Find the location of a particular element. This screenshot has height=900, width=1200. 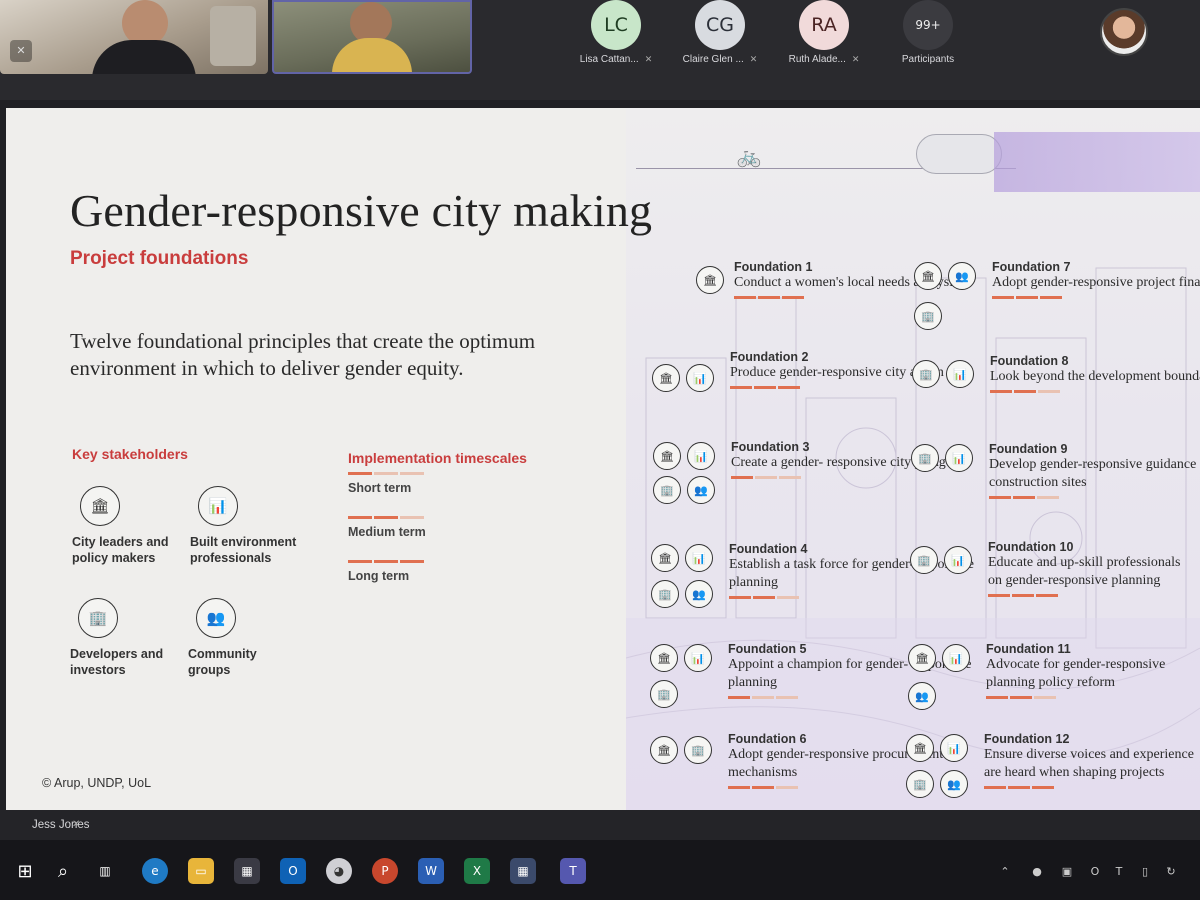

participant-video-2-speaking is located at coordinates (372, 37).